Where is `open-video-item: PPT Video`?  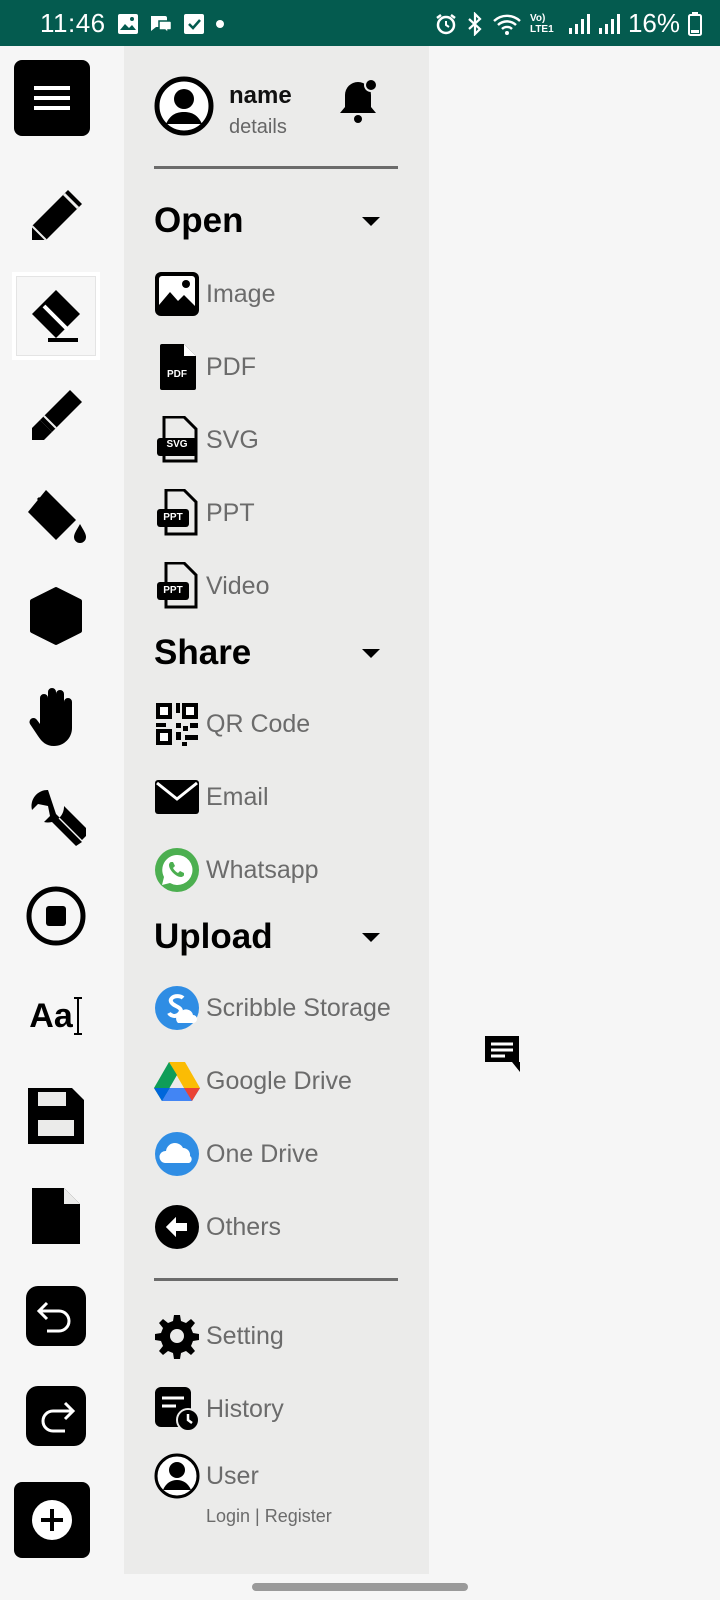
open-video-item: PPT Video is located at coordinates (291, 586).